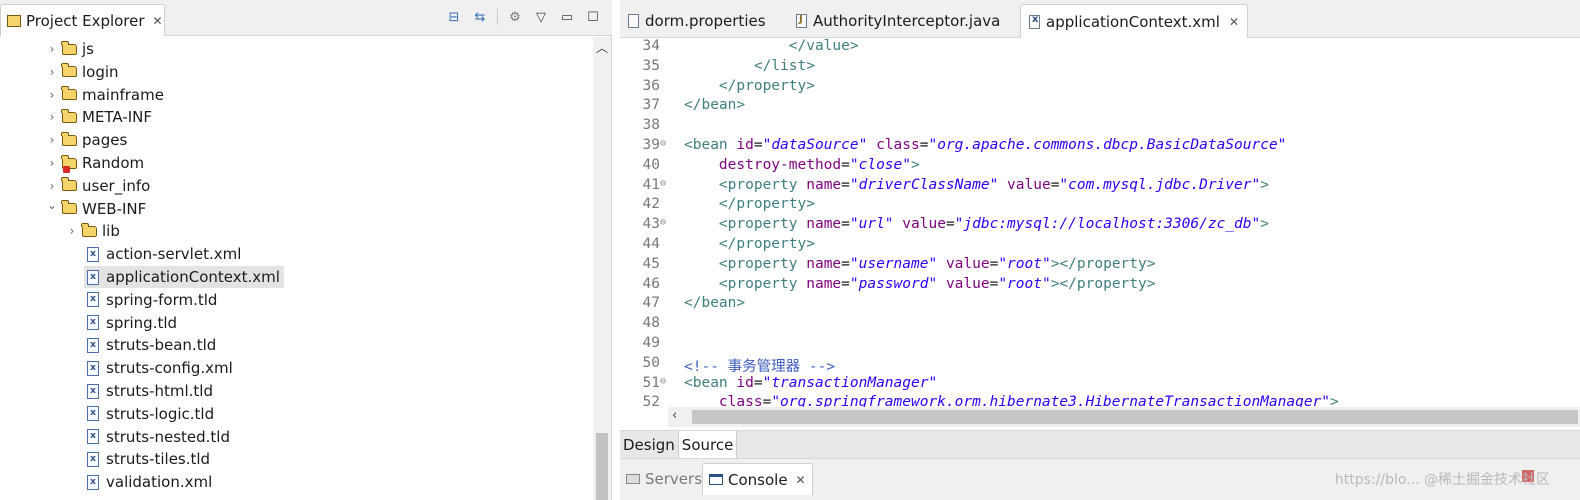 The image size is (1580, 500). What do you see at coordinates (1100, 325) in the screenshot?
I see `code-line: 48` at bounding box center [1100, 325].